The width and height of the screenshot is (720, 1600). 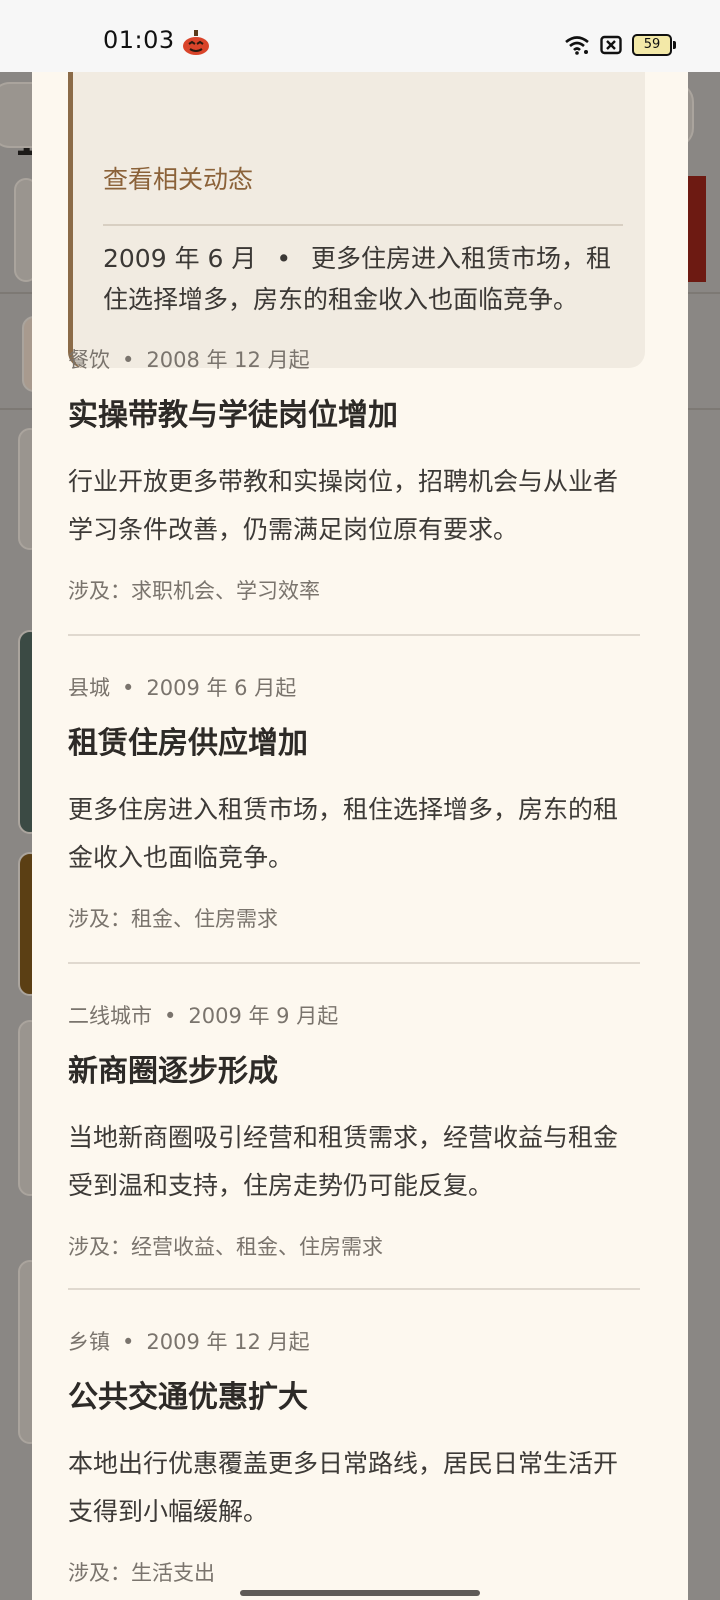 What do you see at coordinates (363, 225) in the screenshot?
I see `card-divider` at bounding box center [363, 225].